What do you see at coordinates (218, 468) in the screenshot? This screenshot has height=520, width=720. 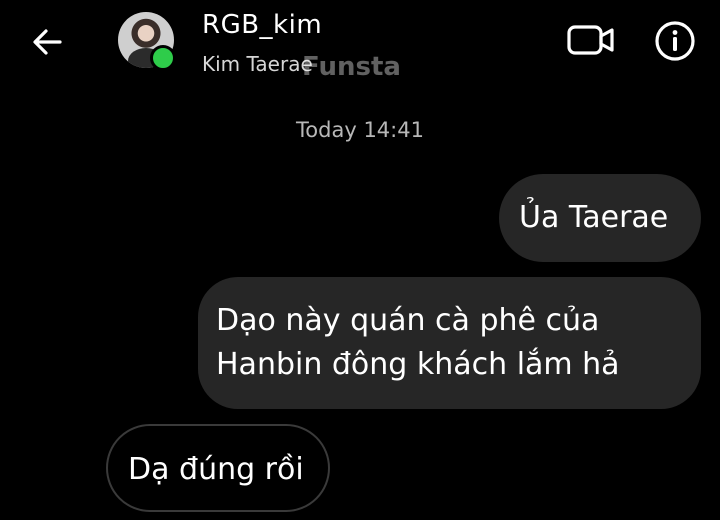 I see `message-bubble-received: Dạ đúng rồi` at bounding box center [218, 468].